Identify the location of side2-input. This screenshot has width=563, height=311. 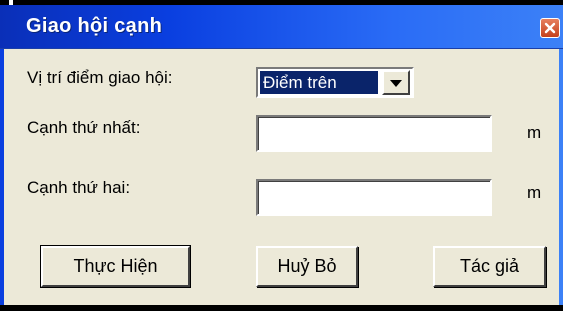
(374, 197).